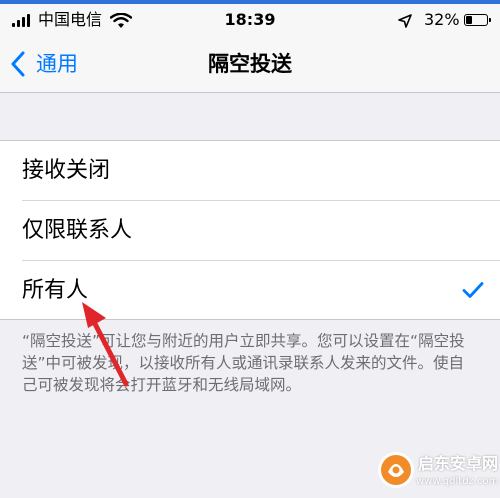 The height and width of the screenshot is (498, 500). What do you see at coordinates (458, 463) in the screenshot?
I see `watermark-name: 启东安卓网` at bounding box center [458, 463].